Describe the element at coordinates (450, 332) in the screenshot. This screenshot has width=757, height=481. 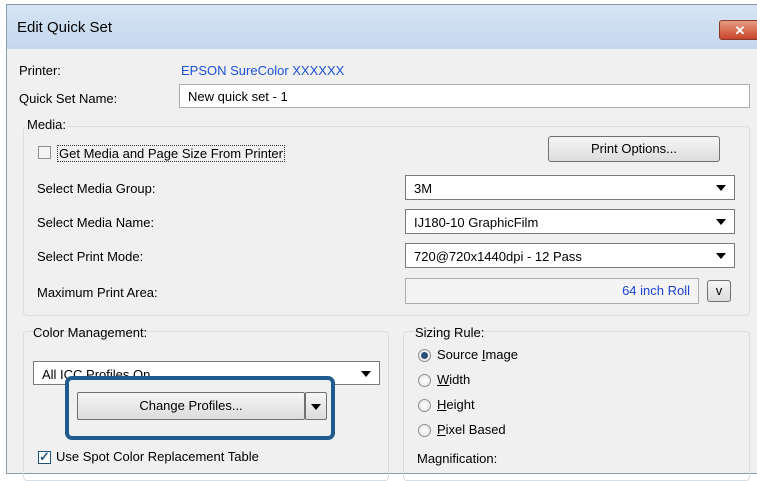
I see `sizing-rule-title: Sizing Rule:` at that location.